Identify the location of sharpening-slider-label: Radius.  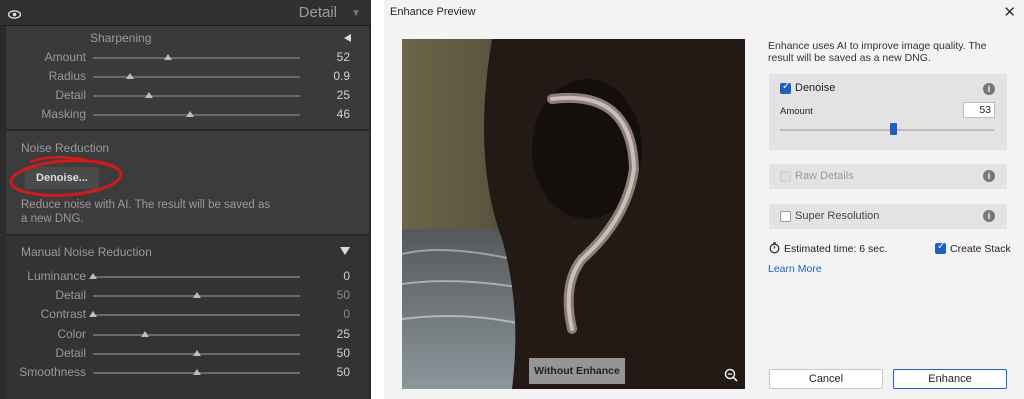
(67, 76).